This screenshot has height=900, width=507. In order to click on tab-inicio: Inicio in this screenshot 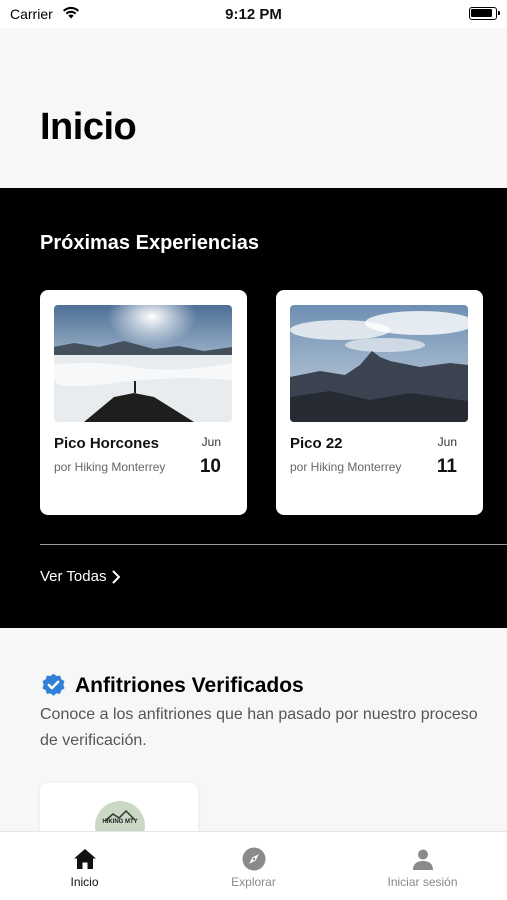, I will do `click(84, 866)`.